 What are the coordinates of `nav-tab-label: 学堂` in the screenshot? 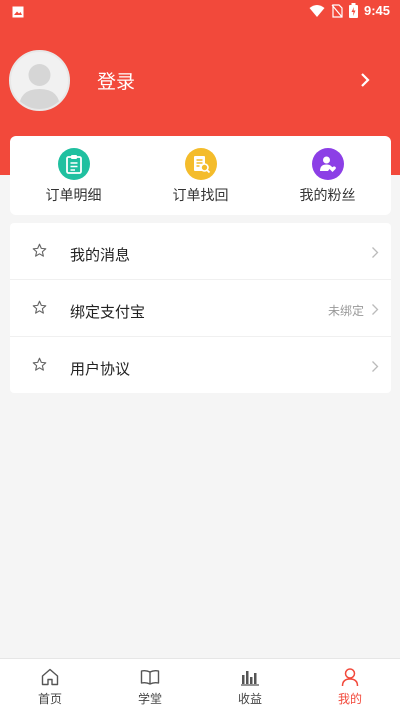 It's located at (149, 699).